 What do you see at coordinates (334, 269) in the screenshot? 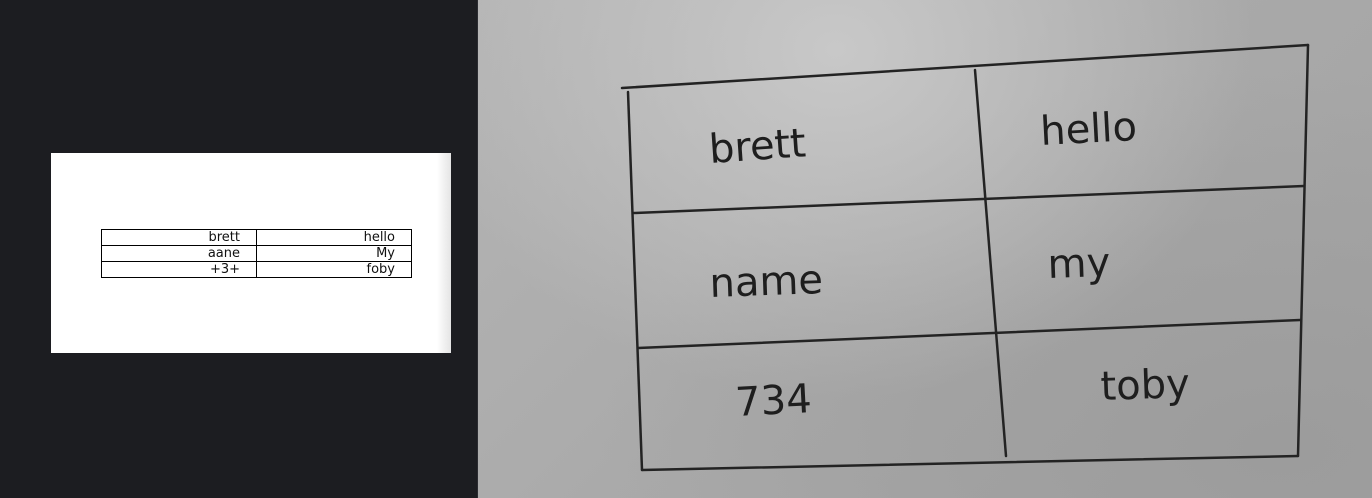
I see `table-cell: foby` at bounding box center [334, 269].